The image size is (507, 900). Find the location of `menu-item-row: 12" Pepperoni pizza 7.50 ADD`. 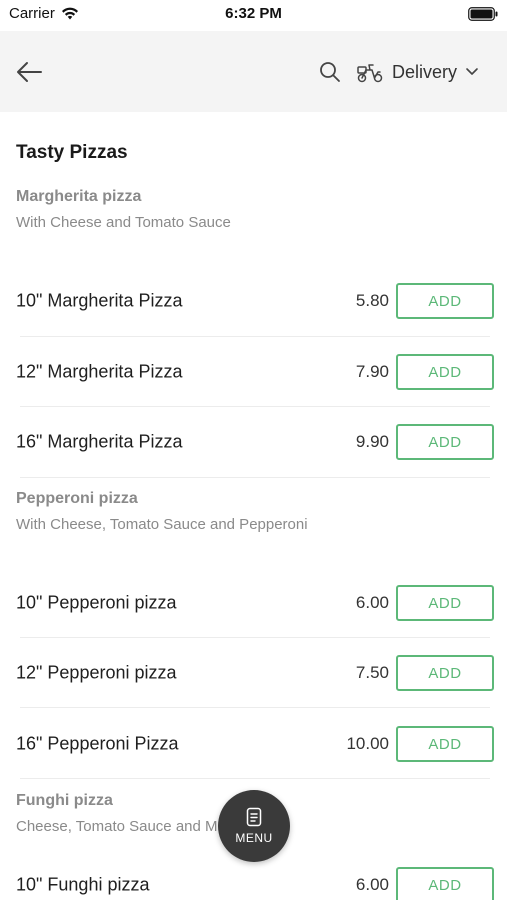

menu-item-row: 12" Pepperoni pizza 7.50 ADD is located at coordinates (253, 673).